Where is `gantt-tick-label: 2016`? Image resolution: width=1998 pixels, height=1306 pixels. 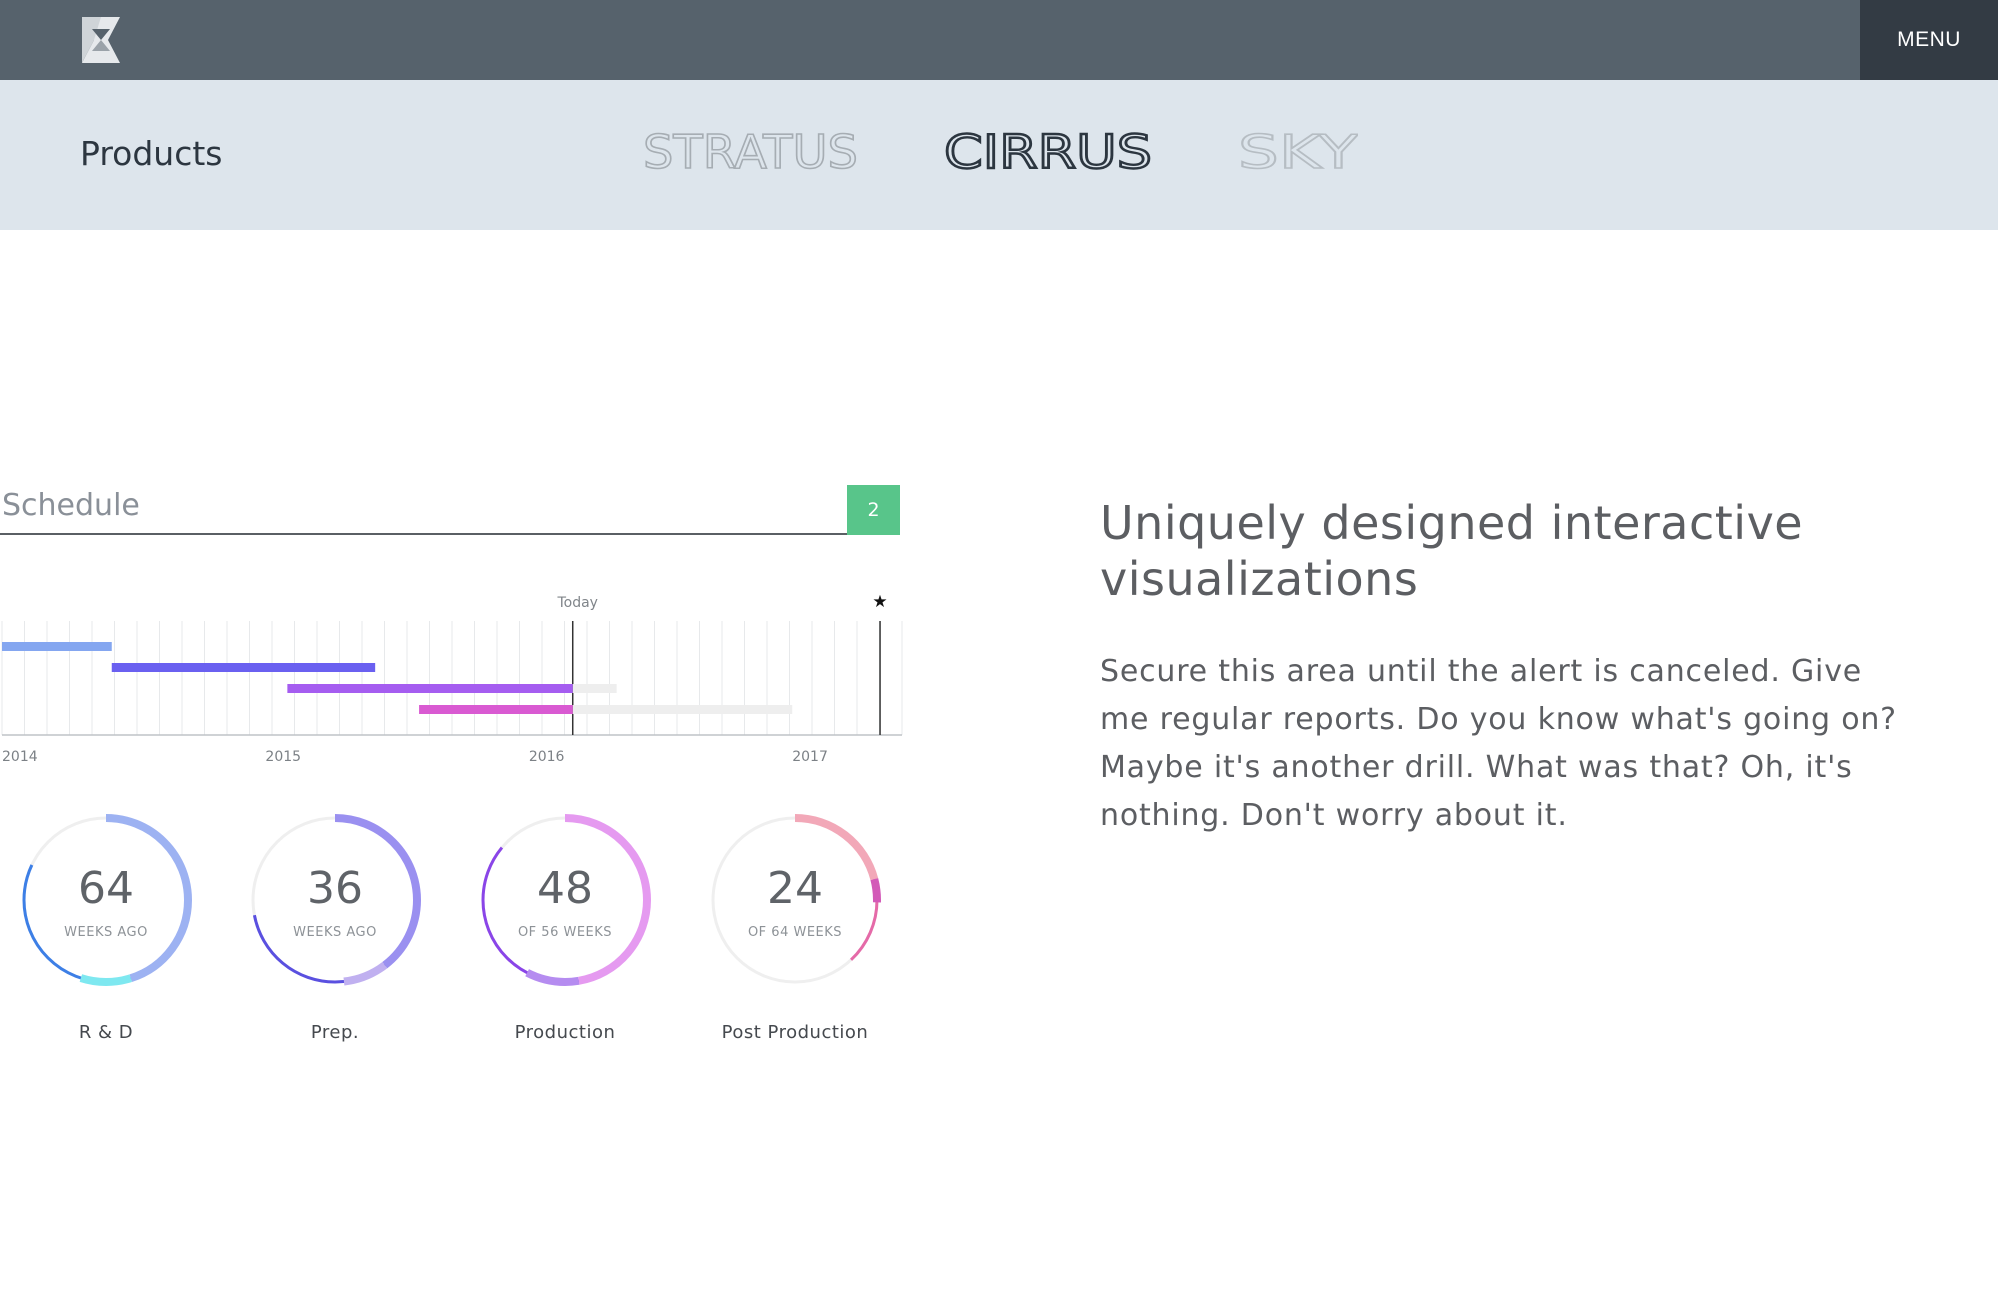 gantt-tick-label: 2016 is located at coordinates (547, 757).